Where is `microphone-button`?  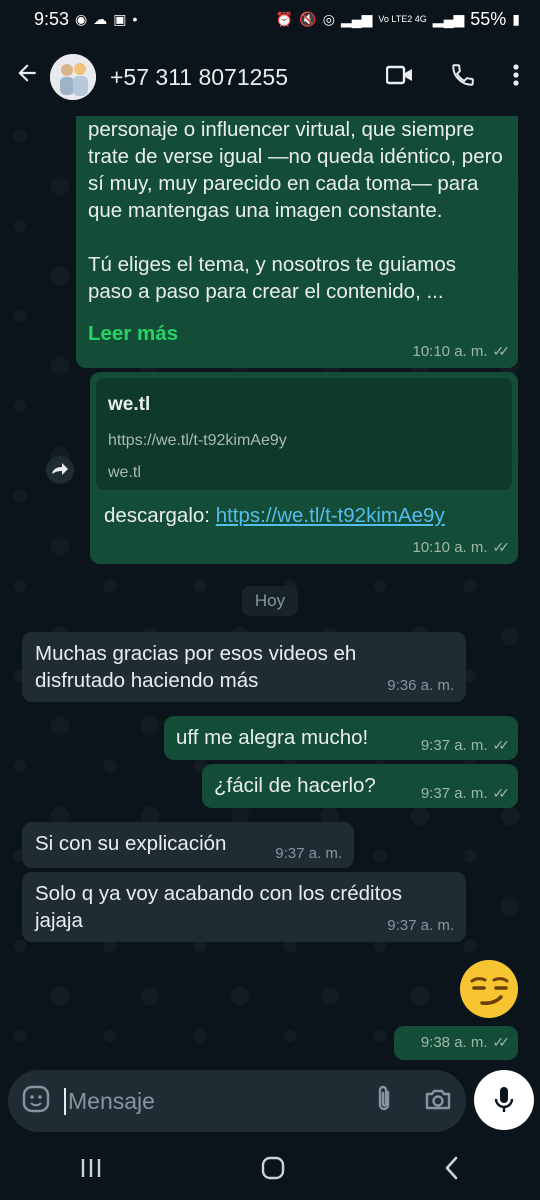 microphone-button is located at coordinates (504, 1100).